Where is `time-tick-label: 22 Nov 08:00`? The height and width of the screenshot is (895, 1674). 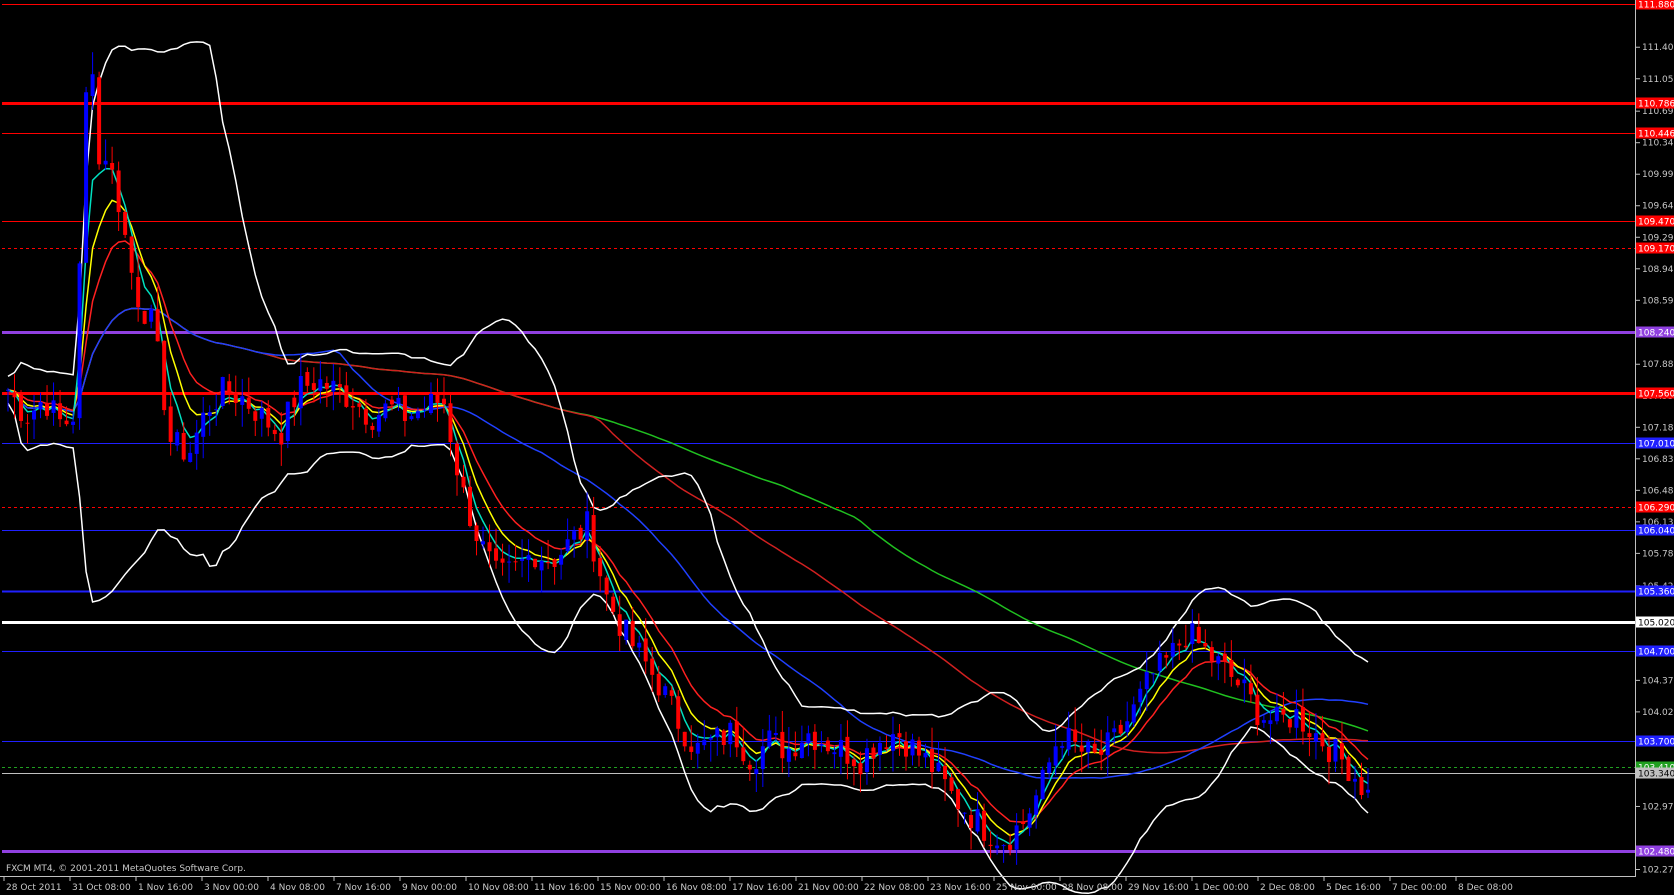 time-tick-label: 22 Nov 08:00 is located at coordinates (894, 888).